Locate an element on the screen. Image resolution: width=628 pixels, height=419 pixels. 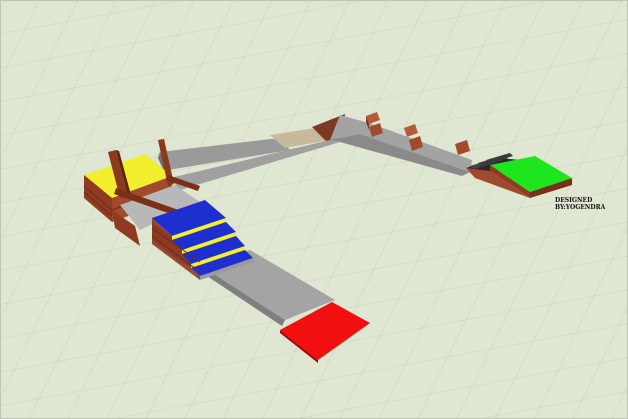
credit-line-1: DESIGNED is located at coordinates (573, 200).